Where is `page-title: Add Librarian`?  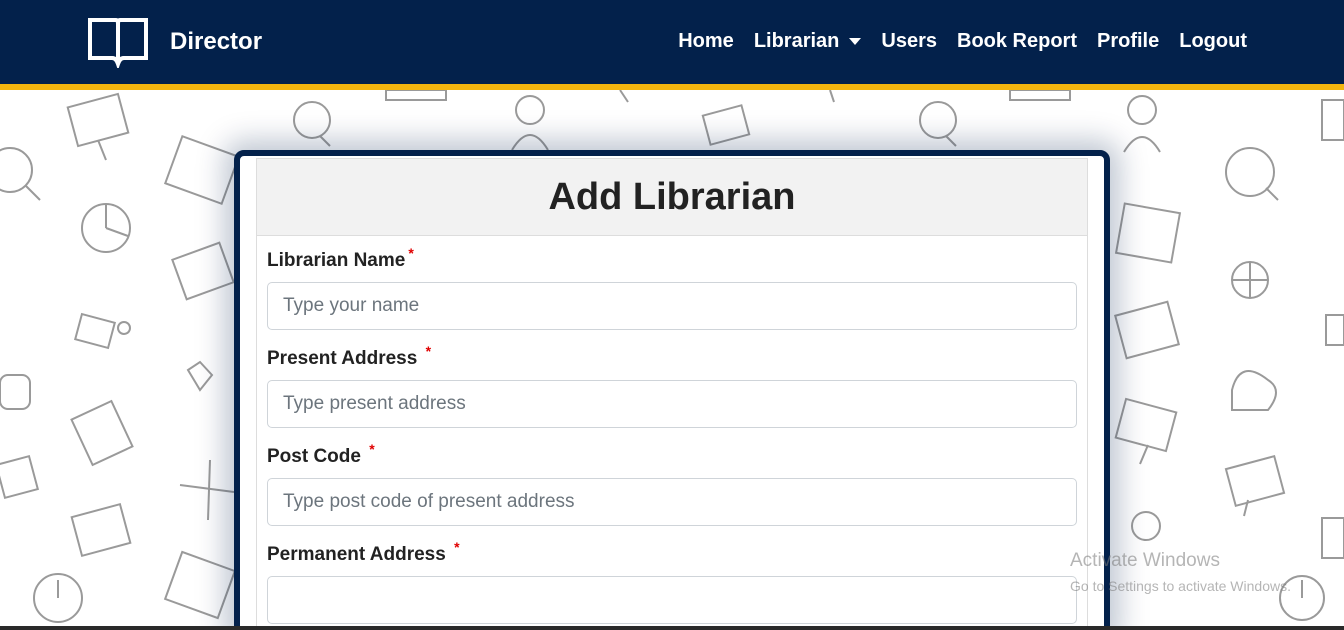 page-title: Add Librarian is located at coordinates (672, 196).